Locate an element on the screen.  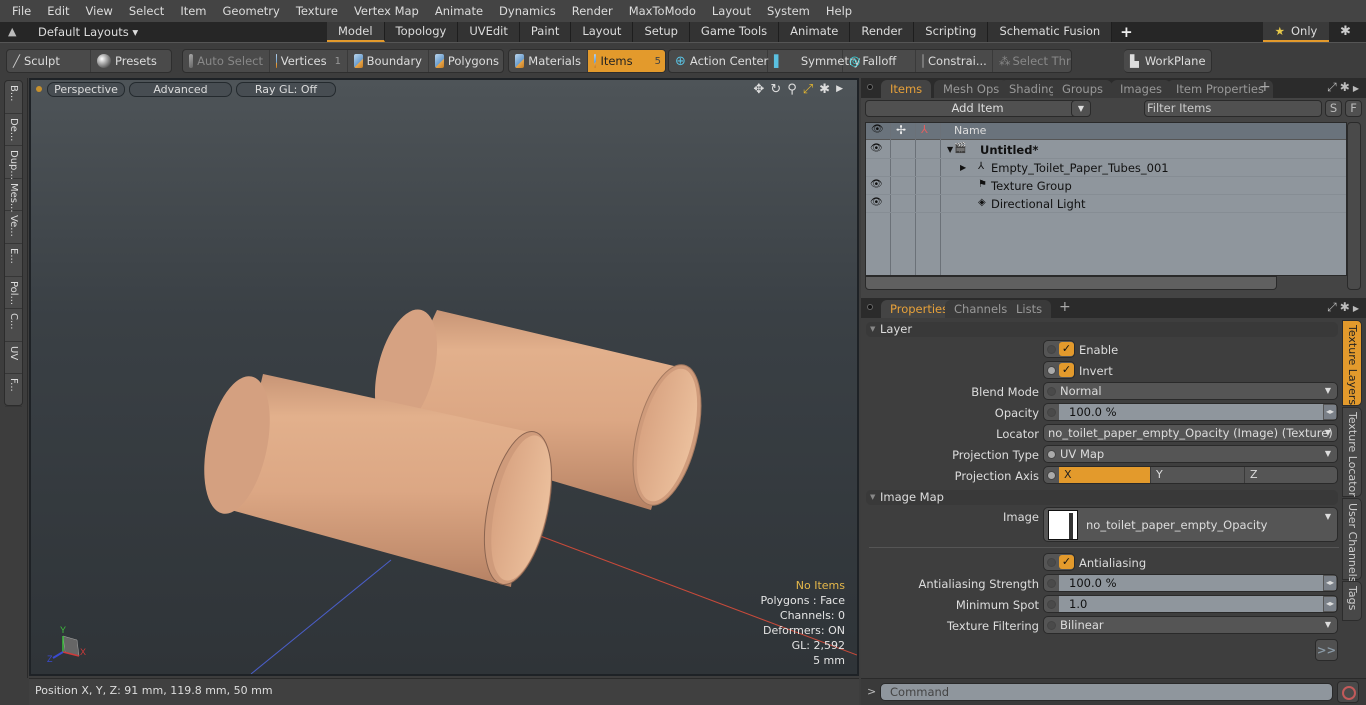
menu-edit: Edit is located at coordinates (58, 11).